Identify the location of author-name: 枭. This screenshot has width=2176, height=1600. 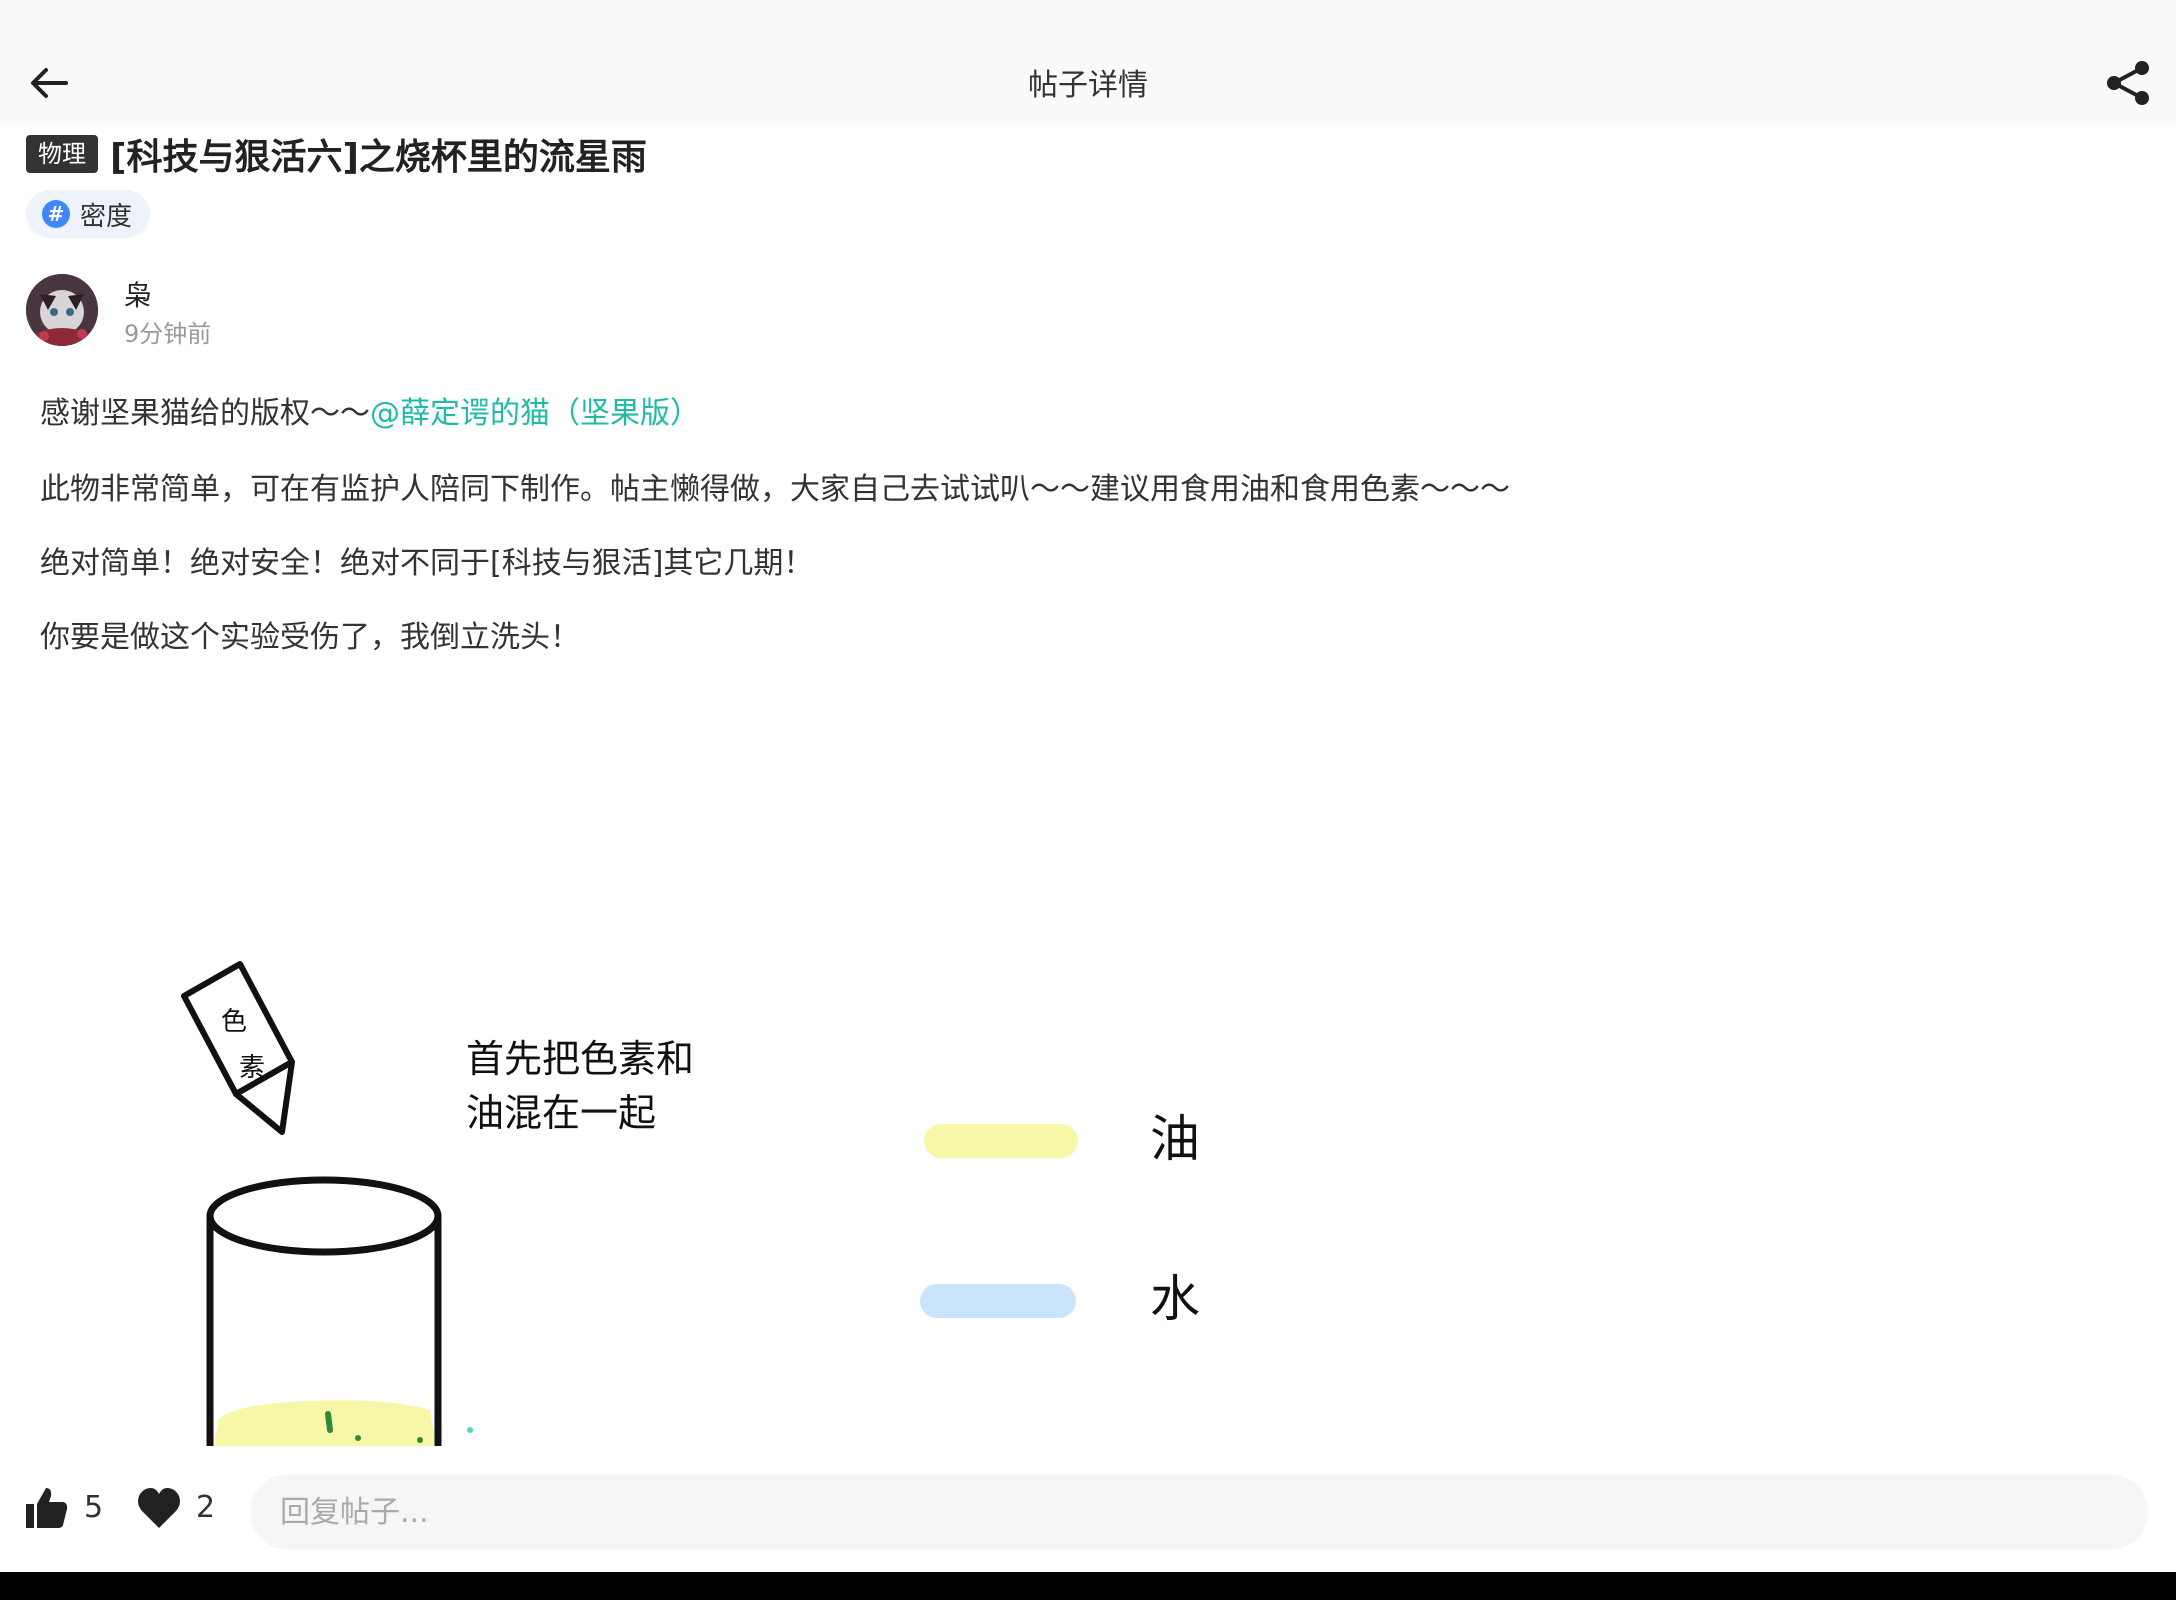
(138, 294).